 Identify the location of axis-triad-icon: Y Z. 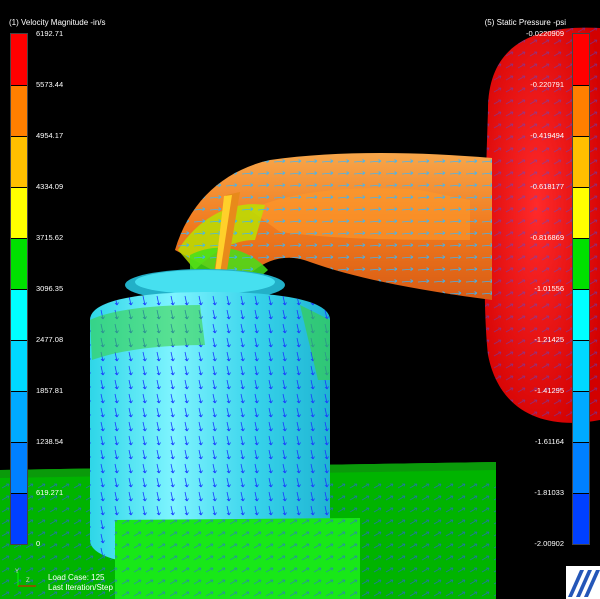
(27, 580).